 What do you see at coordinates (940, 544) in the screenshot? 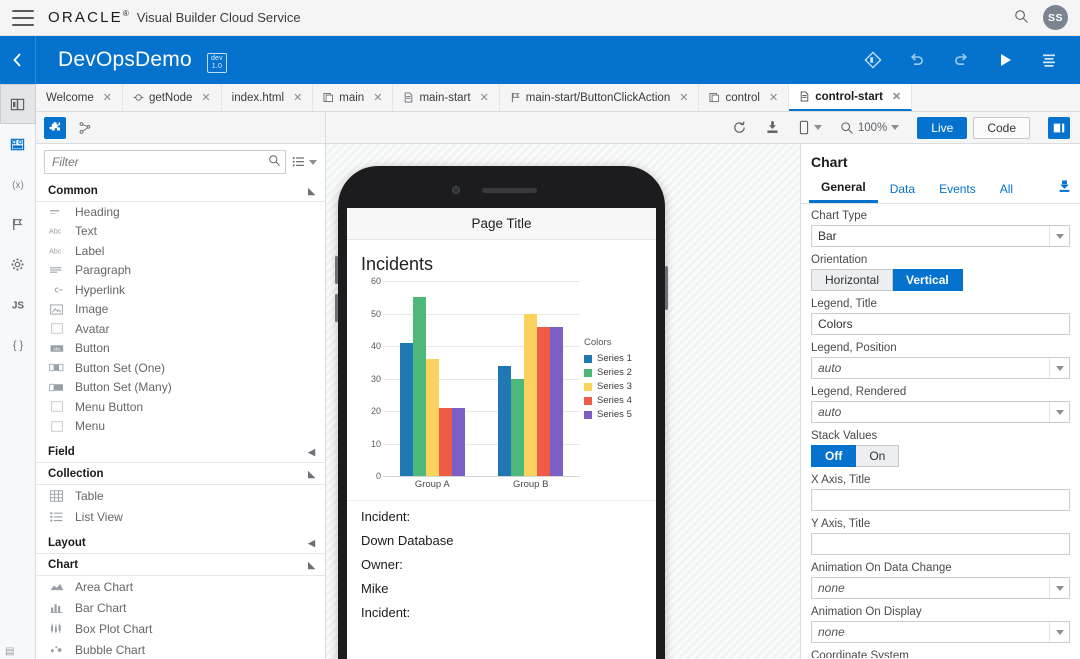
I see `y-axis-title-input` at bounding box center [940, 544].